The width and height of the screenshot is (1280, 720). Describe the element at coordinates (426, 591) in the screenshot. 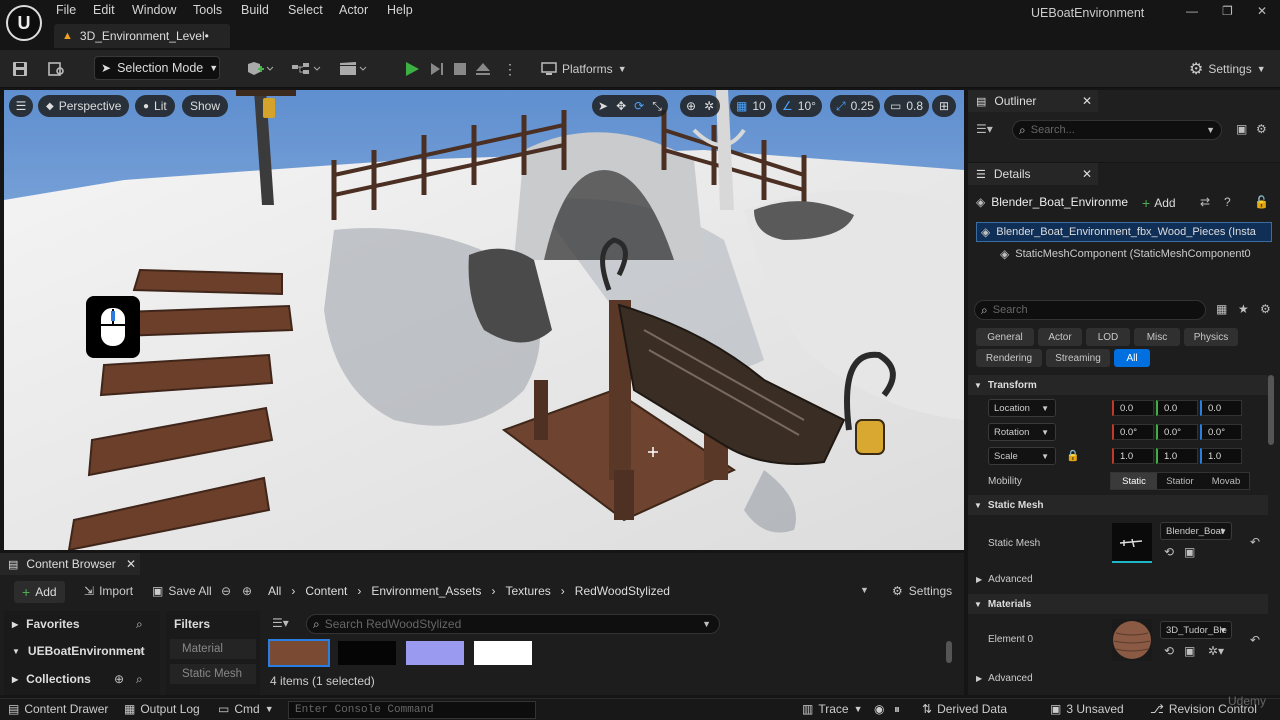

I see `breadcrumb-environment-assets: Environment_Assets` at that location.